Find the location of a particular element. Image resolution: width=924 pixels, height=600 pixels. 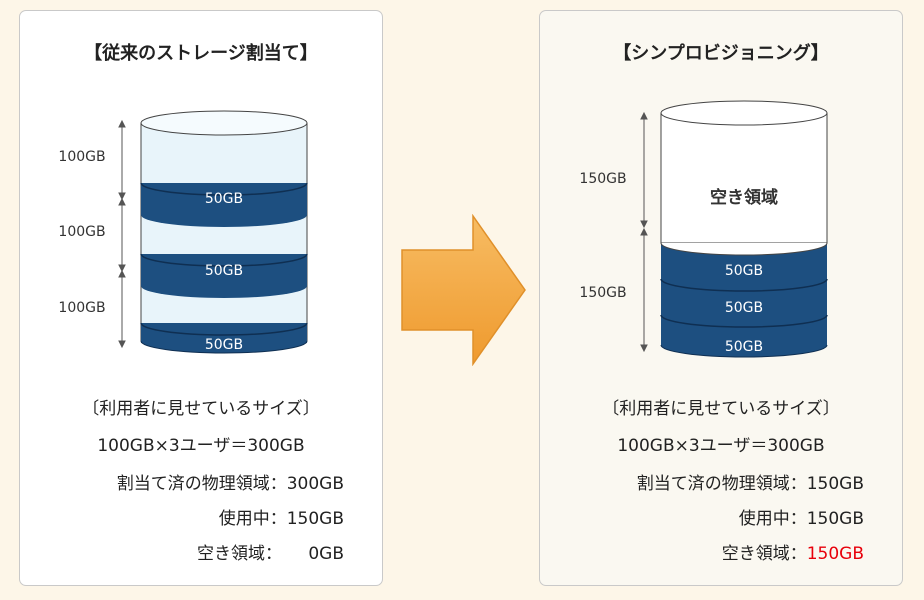

thin-free-area-label: 空き領域 is located at coordinates (744, 197).